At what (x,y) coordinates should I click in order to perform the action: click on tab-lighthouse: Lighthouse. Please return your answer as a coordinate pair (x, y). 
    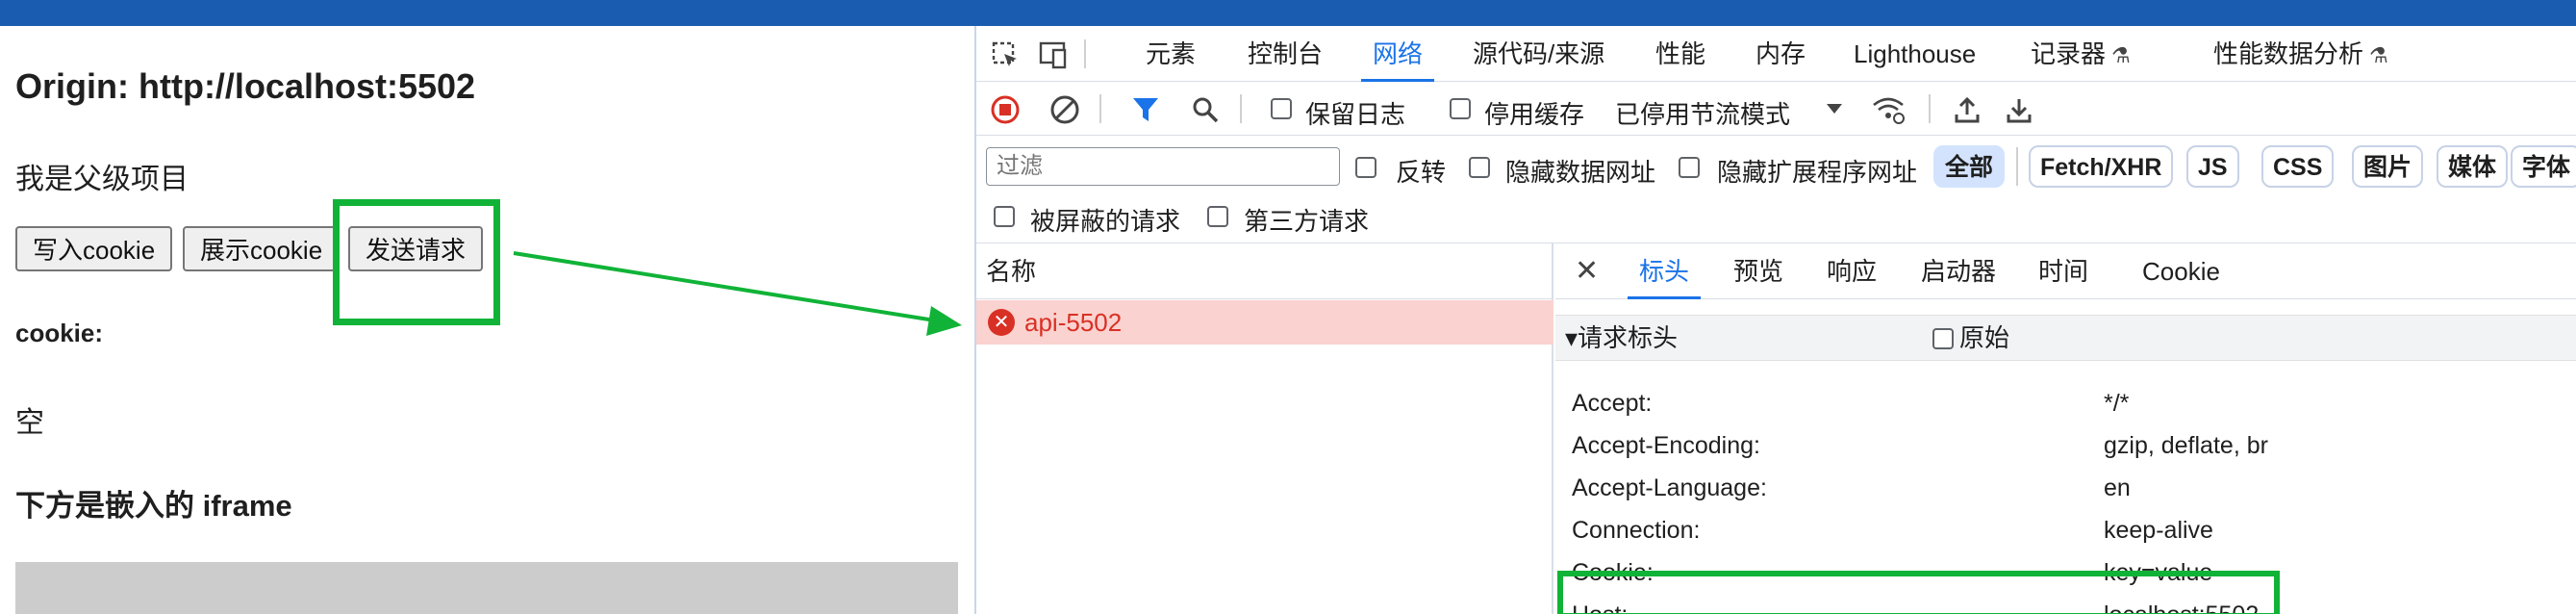
    Looking at the image, I should click on (1915, 54).